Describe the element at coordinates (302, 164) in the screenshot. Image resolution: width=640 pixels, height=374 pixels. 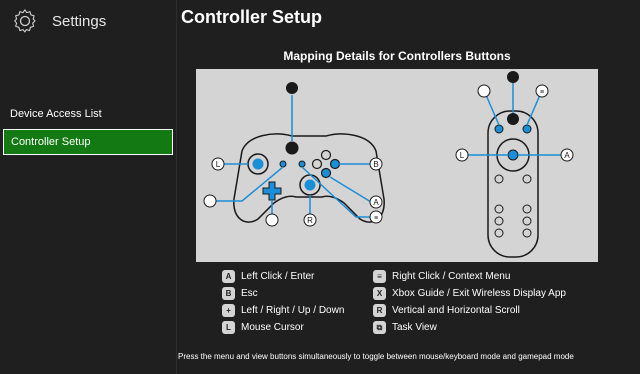
I see `menu-button` at that location.